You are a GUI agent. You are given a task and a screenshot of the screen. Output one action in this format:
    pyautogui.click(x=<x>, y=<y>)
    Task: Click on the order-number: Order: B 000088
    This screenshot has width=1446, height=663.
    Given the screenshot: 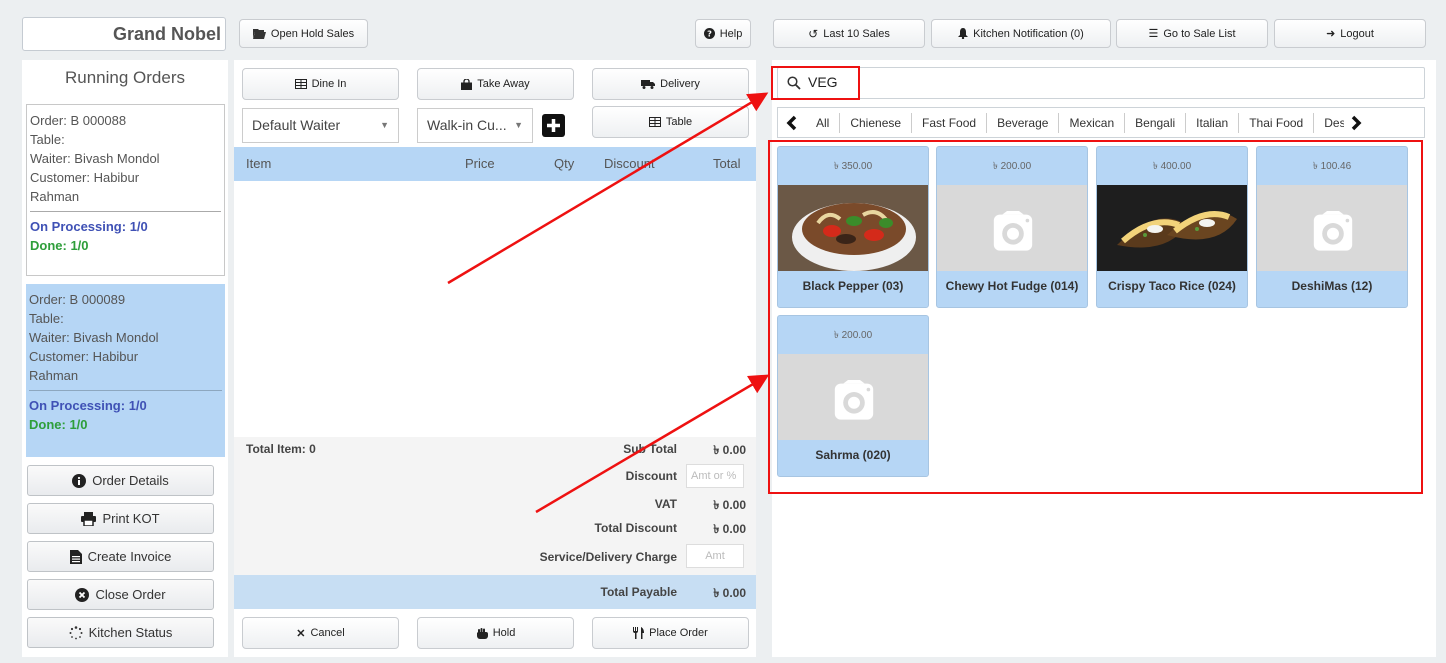 What is the action you would take?
    pyautogui.click(x=78, y=120)
    